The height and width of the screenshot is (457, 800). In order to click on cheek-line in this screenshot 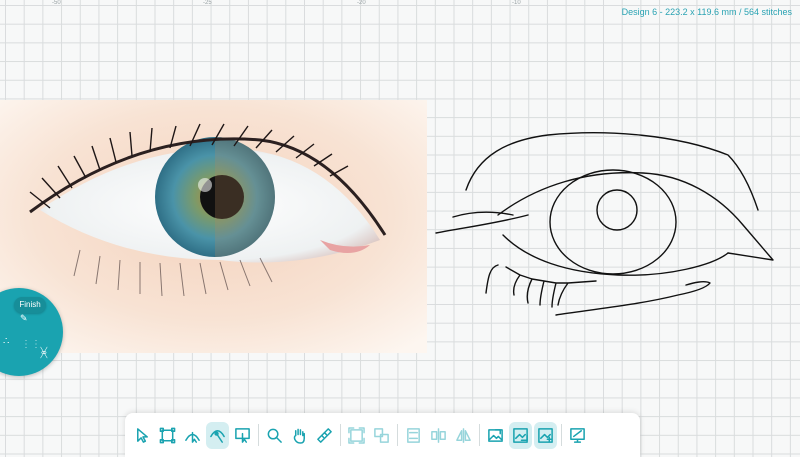, I will do `click(633, 298)`.